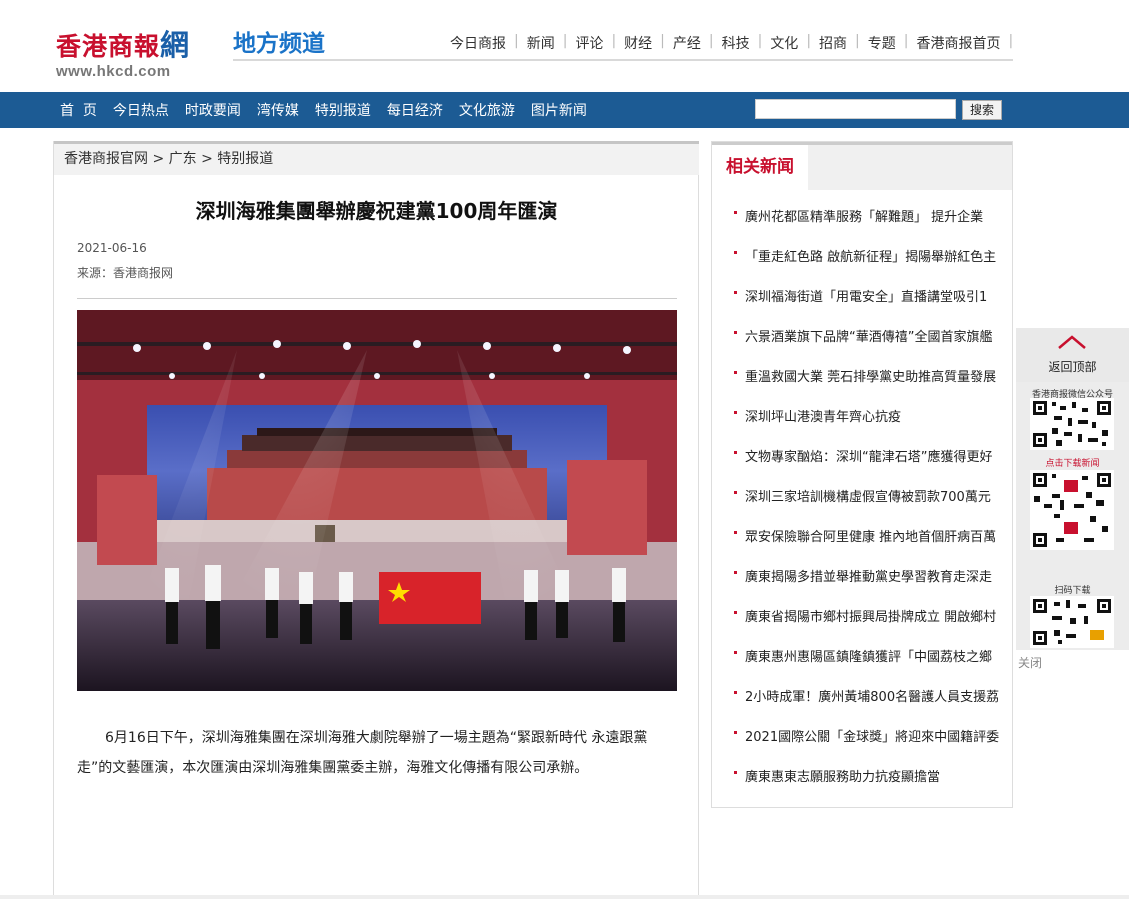 This screenshot has width=1129, height=899. What do you see at coordinates (213, 110) in the screenshot?
I see `nav-item: 时政要闻` at bounding box center [213, 110].